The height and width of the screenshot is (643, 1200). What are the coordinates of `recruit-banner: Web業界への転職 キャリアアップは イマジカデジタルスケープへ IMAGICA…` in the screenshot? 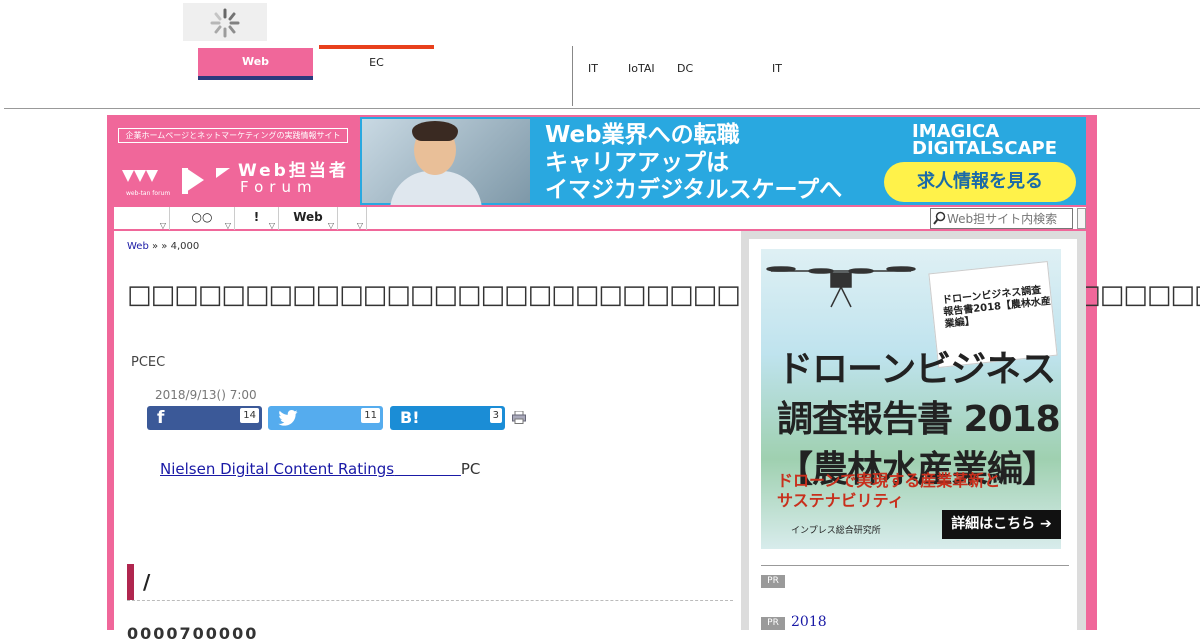 It's located at (723, 161).